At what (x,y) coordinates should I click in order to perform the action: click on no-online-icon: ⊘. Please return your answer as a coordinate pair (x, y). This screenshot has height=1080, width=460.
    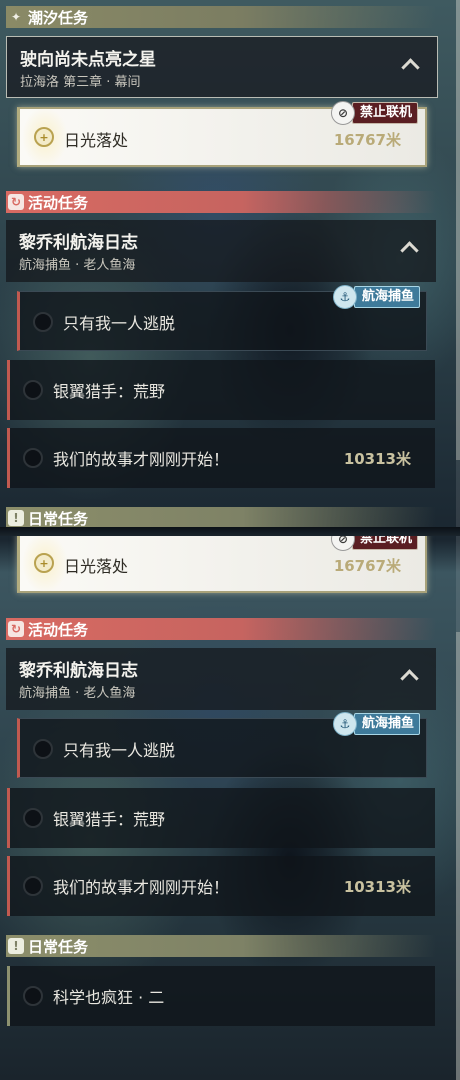
    Looking at the image, I should click on (343, 113).